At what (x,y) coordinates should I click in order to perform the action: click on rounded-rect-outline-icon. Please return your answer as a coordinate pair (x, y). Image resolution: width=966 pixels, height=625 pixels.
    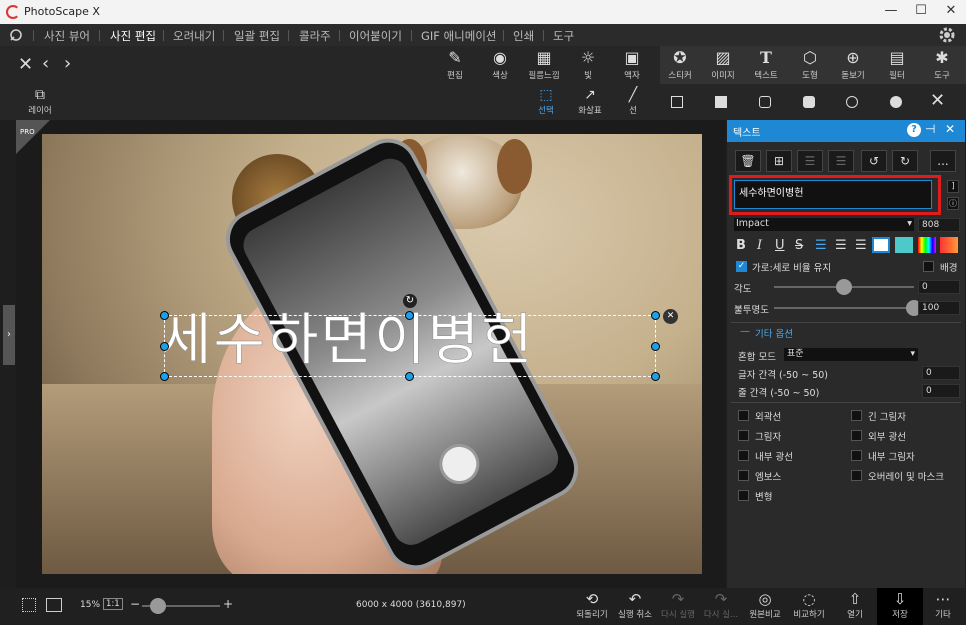
    Looking at the image, I should click on (765, 102).